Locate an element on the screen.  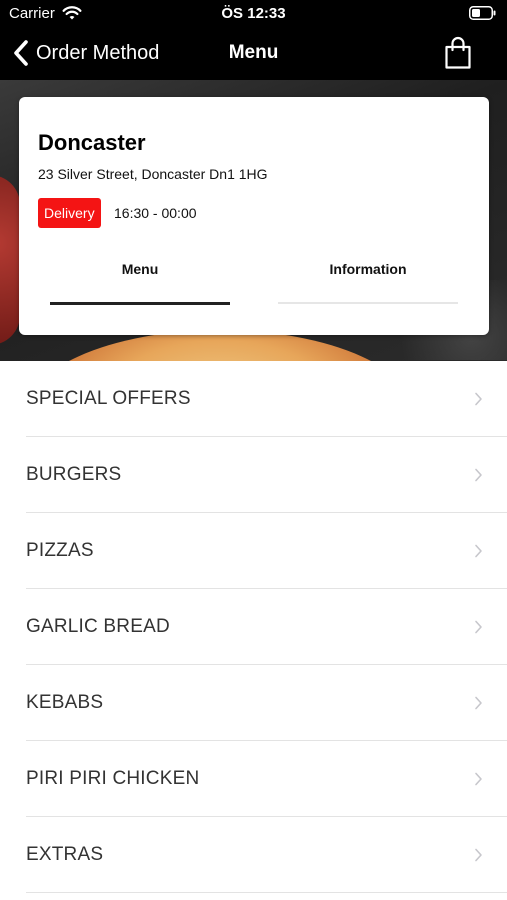
tab-menu: Menu is located at coordinates (140, 269).